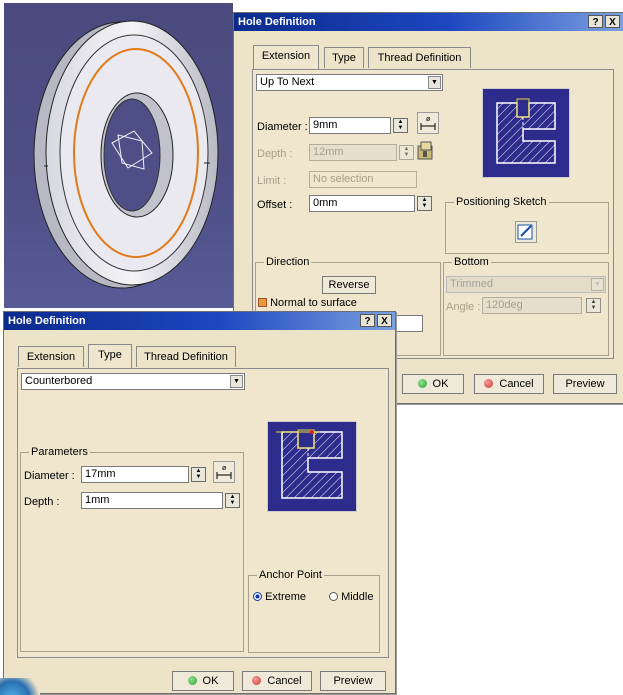  Describe the element at coordinates (152, 500) in the screenshot. I see `depth-field: 1mm` at that location.